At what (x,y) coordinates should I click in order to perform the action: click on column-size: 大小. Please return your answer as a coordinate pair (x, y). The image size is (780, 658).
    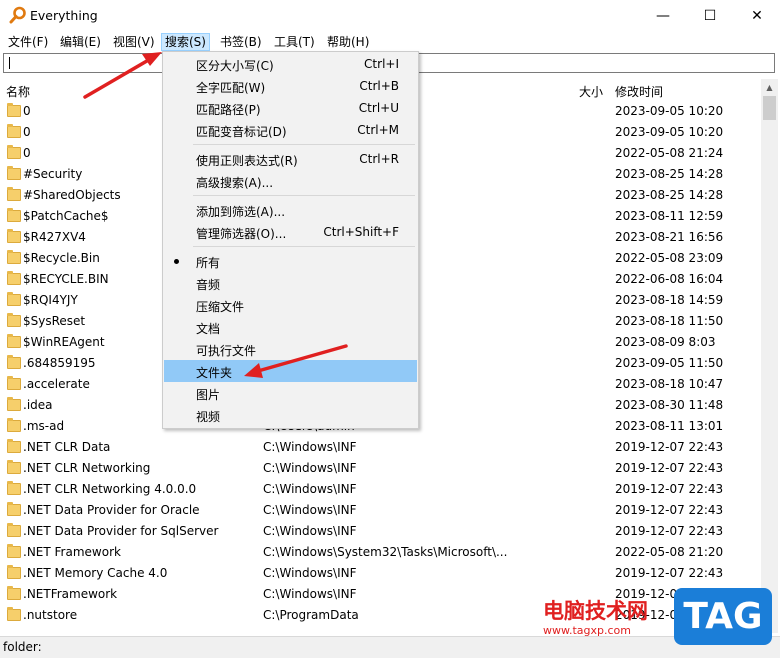
    Looking at the image, I should click on (591, 91).